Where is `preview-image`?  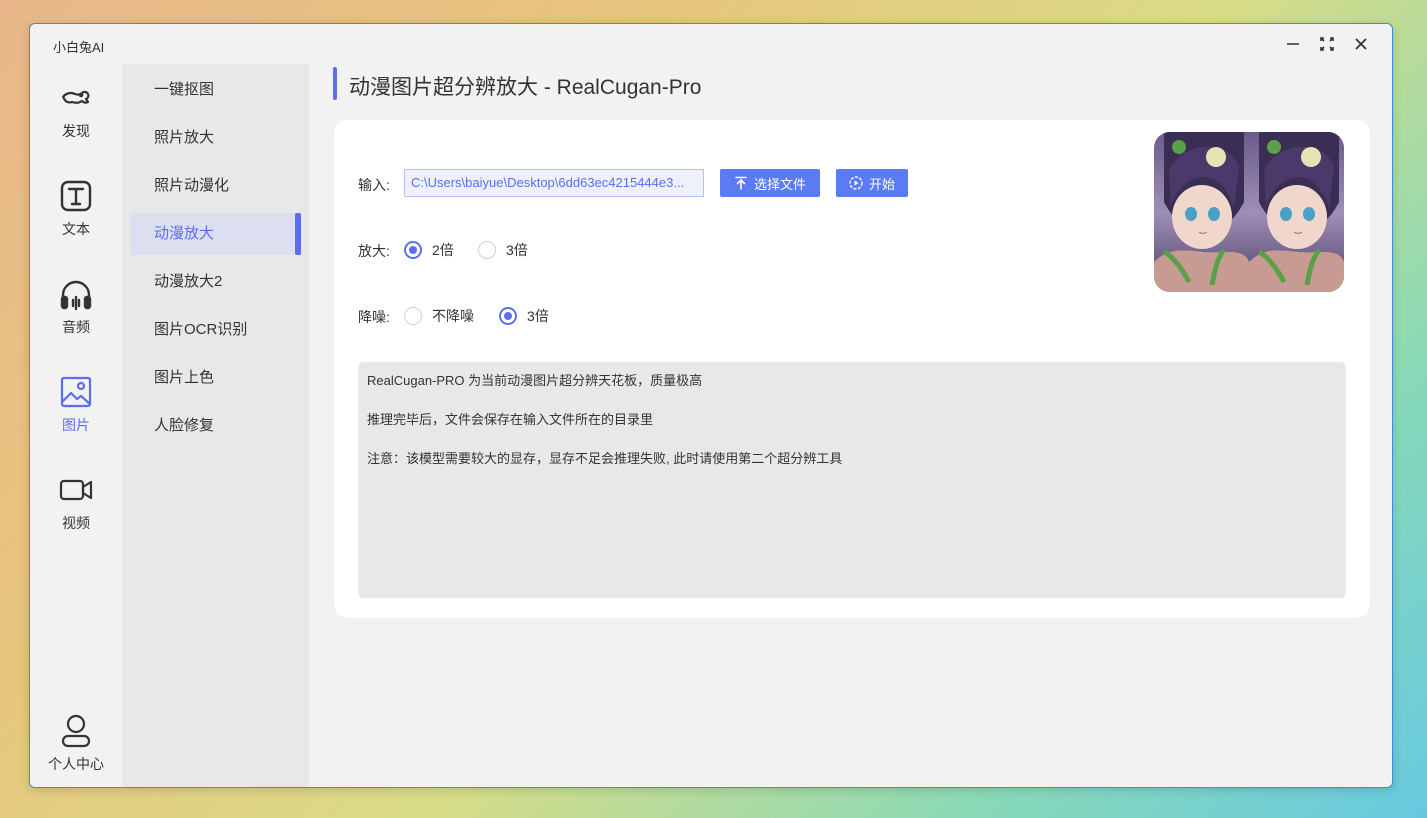
preview-image is located at coordinates (1249, 212).